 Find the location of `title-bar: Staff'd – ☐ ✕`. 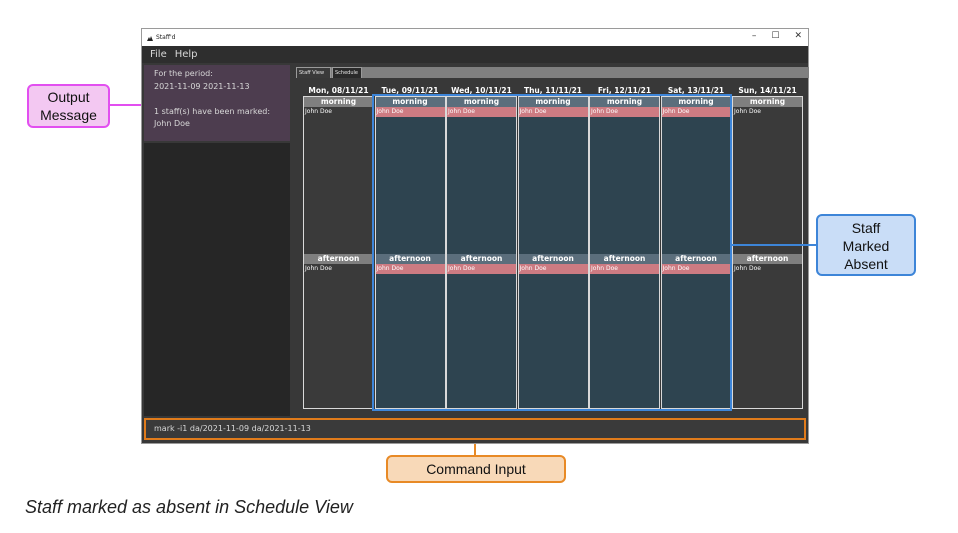

title-bar: Staff'd – ☐ ✕ is located at coordinates (475, 37).